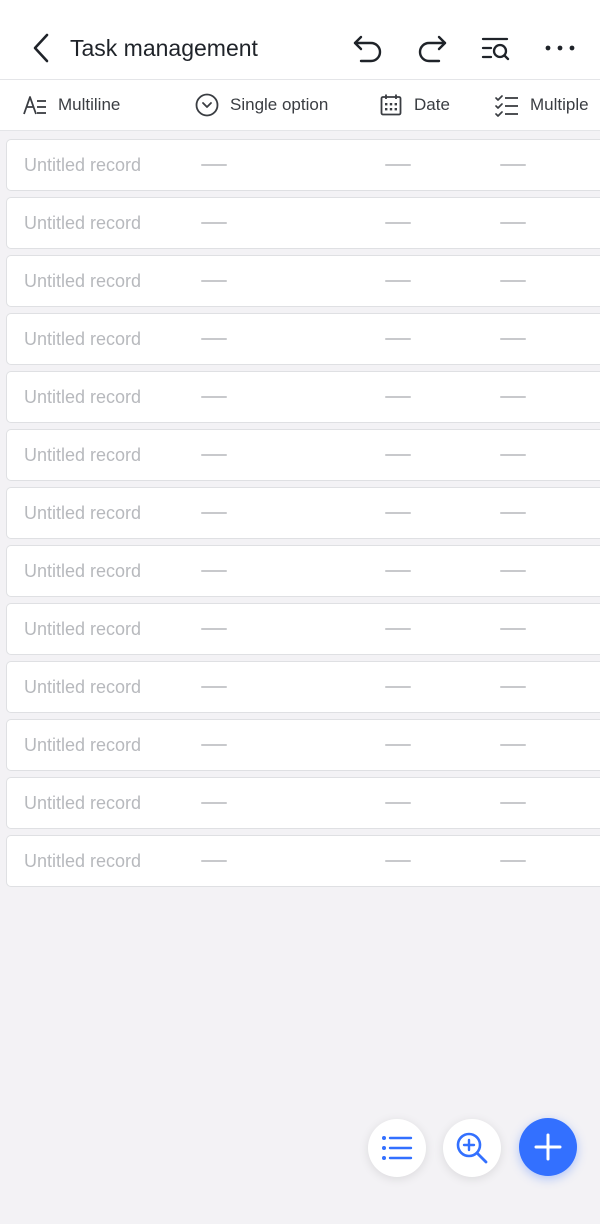 This screenshot has width=600, height=1224. I want to click on undo-icon, so click(367, 49).